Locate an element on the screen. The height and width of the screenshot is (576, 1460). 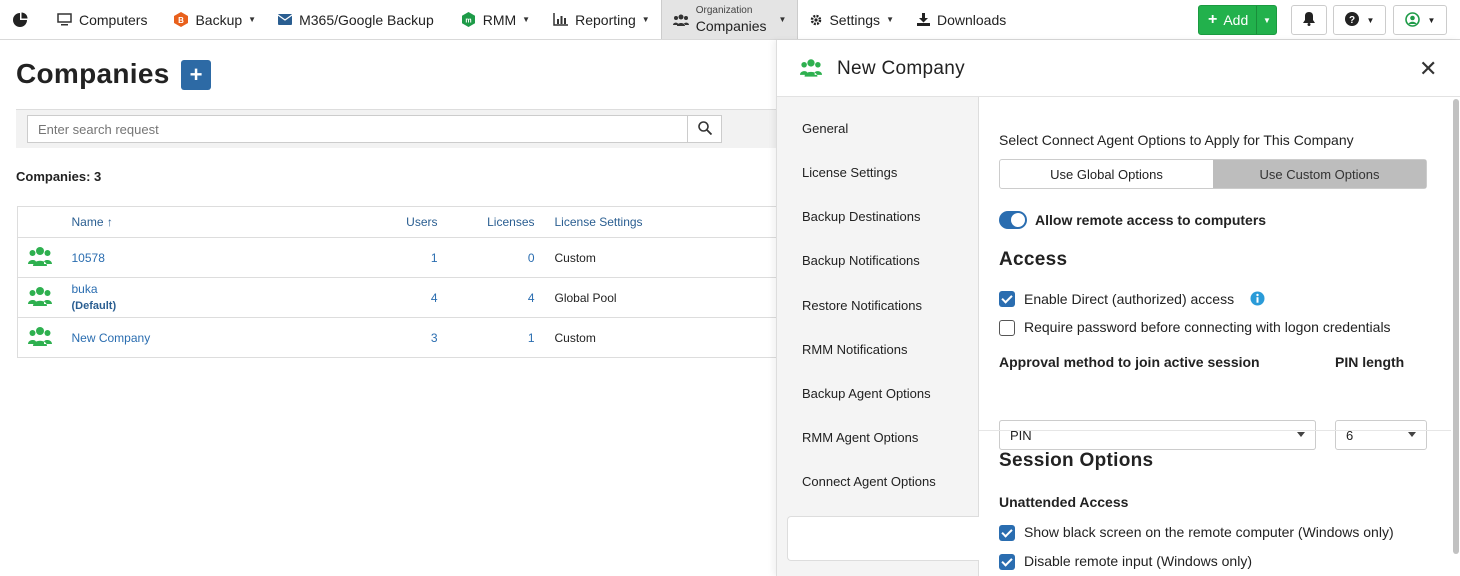
company-name-link: New Company is located at coordinates (221, 337).